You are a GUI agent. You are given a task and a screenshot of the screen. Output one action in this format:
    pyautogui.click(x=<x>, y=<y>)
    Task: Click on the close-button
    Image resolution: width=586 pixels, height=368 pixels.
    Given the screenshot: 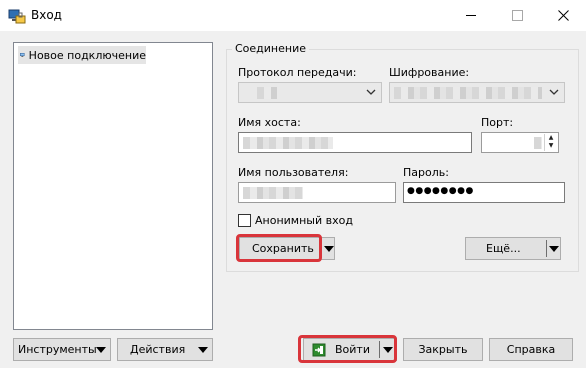 What is the action you would take?
    pyautogui.click(x=563, y=15)
    